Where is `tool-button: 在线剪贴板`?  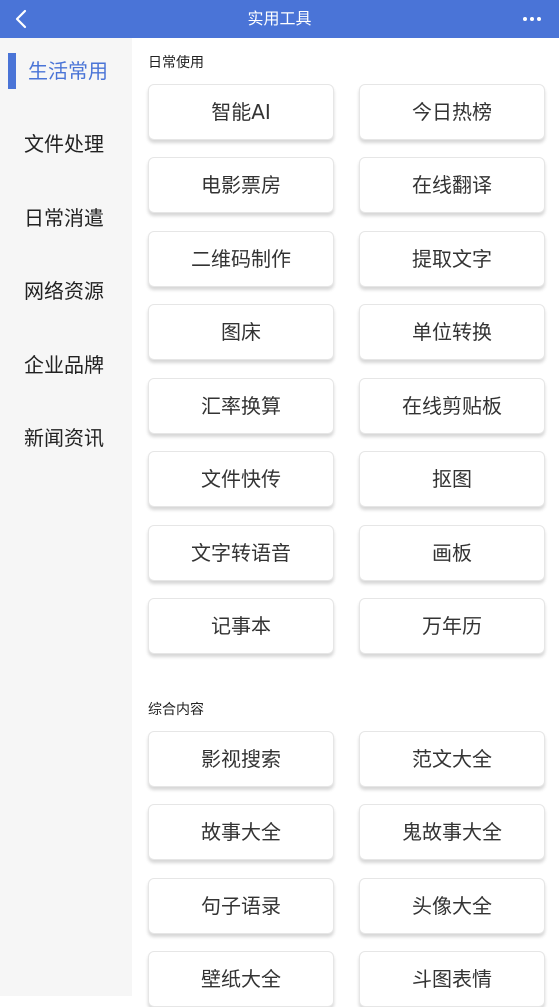
tool-button: 在线剪贴板 is located at coordinates (452, 406).